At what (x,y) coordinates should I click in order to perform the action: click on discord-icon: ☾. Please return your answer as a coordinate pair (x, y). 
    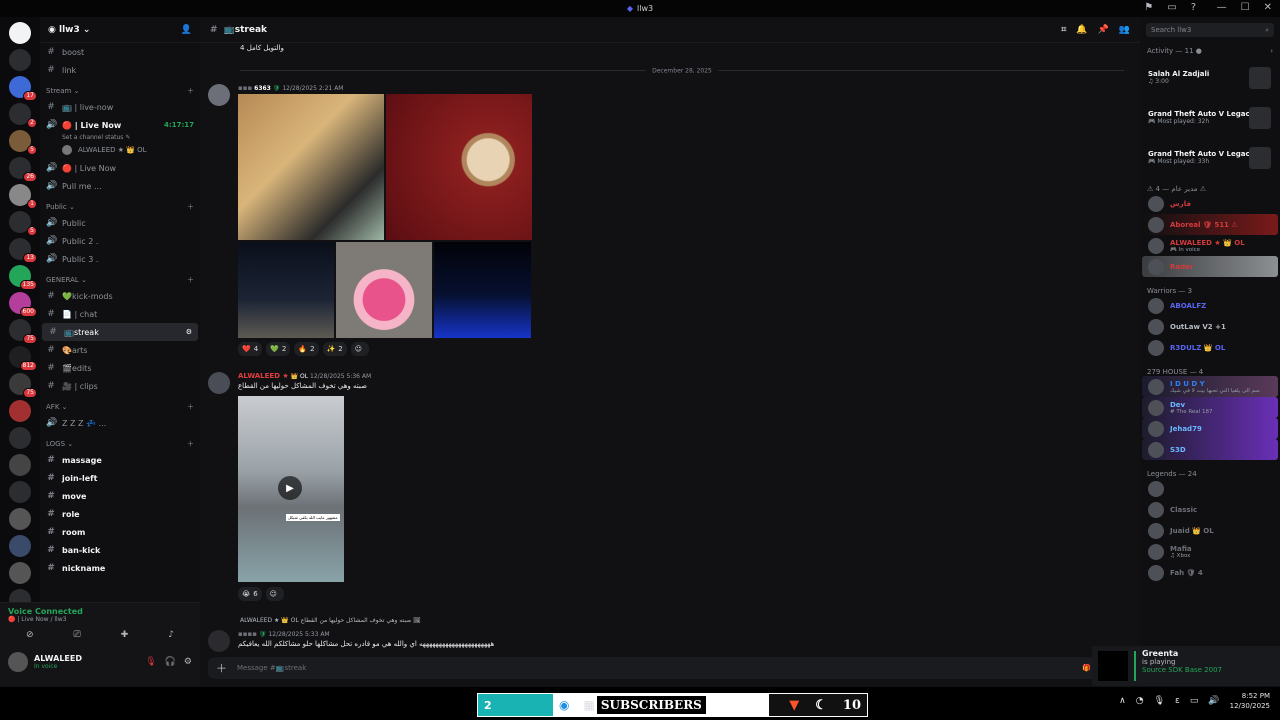
    Looking at the image, I should click on (821, 705).